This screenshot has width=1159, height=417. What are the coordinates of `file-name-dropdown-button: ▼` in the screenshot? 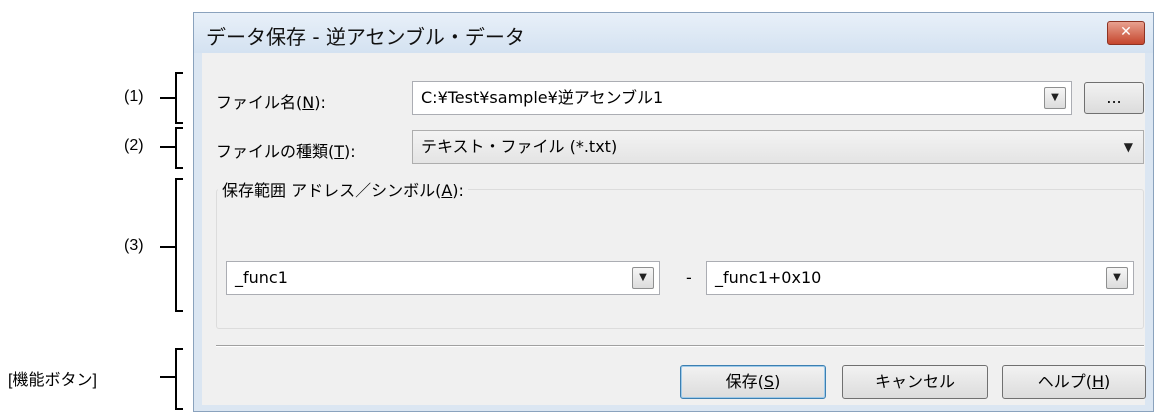 It's located at (1055, 98).